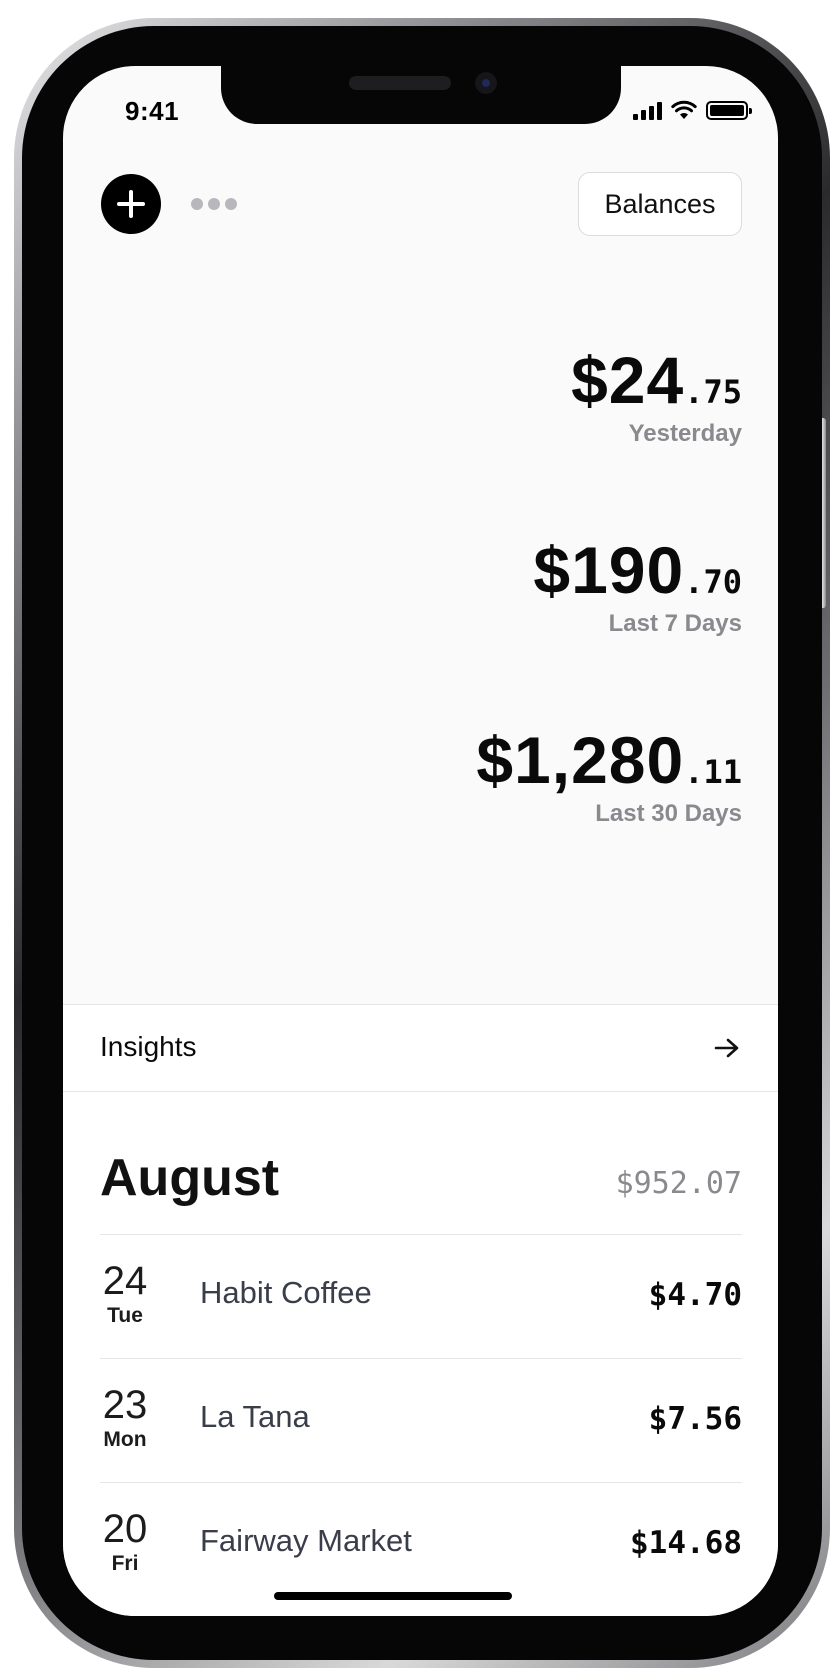 This screenshot has height=1680, width=840. Describe the element at coordinates (660, 204) in the screenshot. I see `balances-button: Balances` at that location.